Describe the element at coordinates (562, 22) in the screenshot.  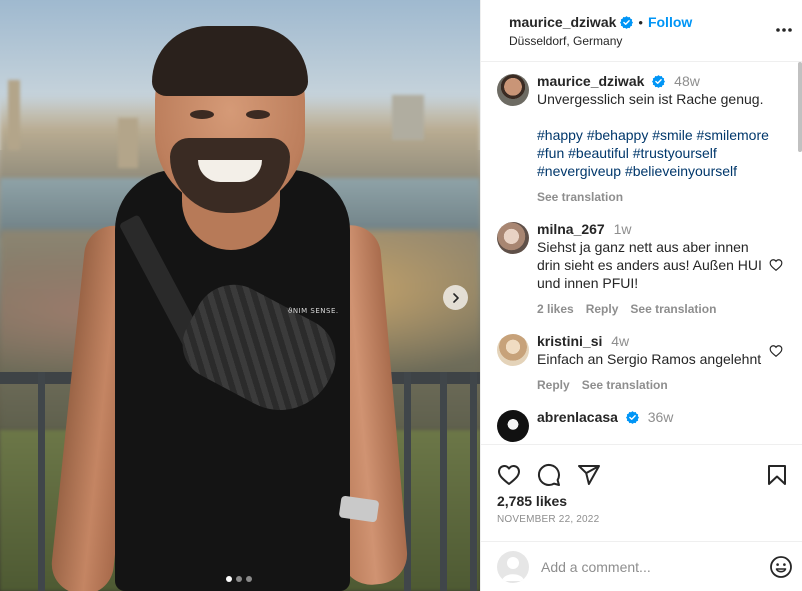
I see `author-username: maurice_dziwak` at that location.